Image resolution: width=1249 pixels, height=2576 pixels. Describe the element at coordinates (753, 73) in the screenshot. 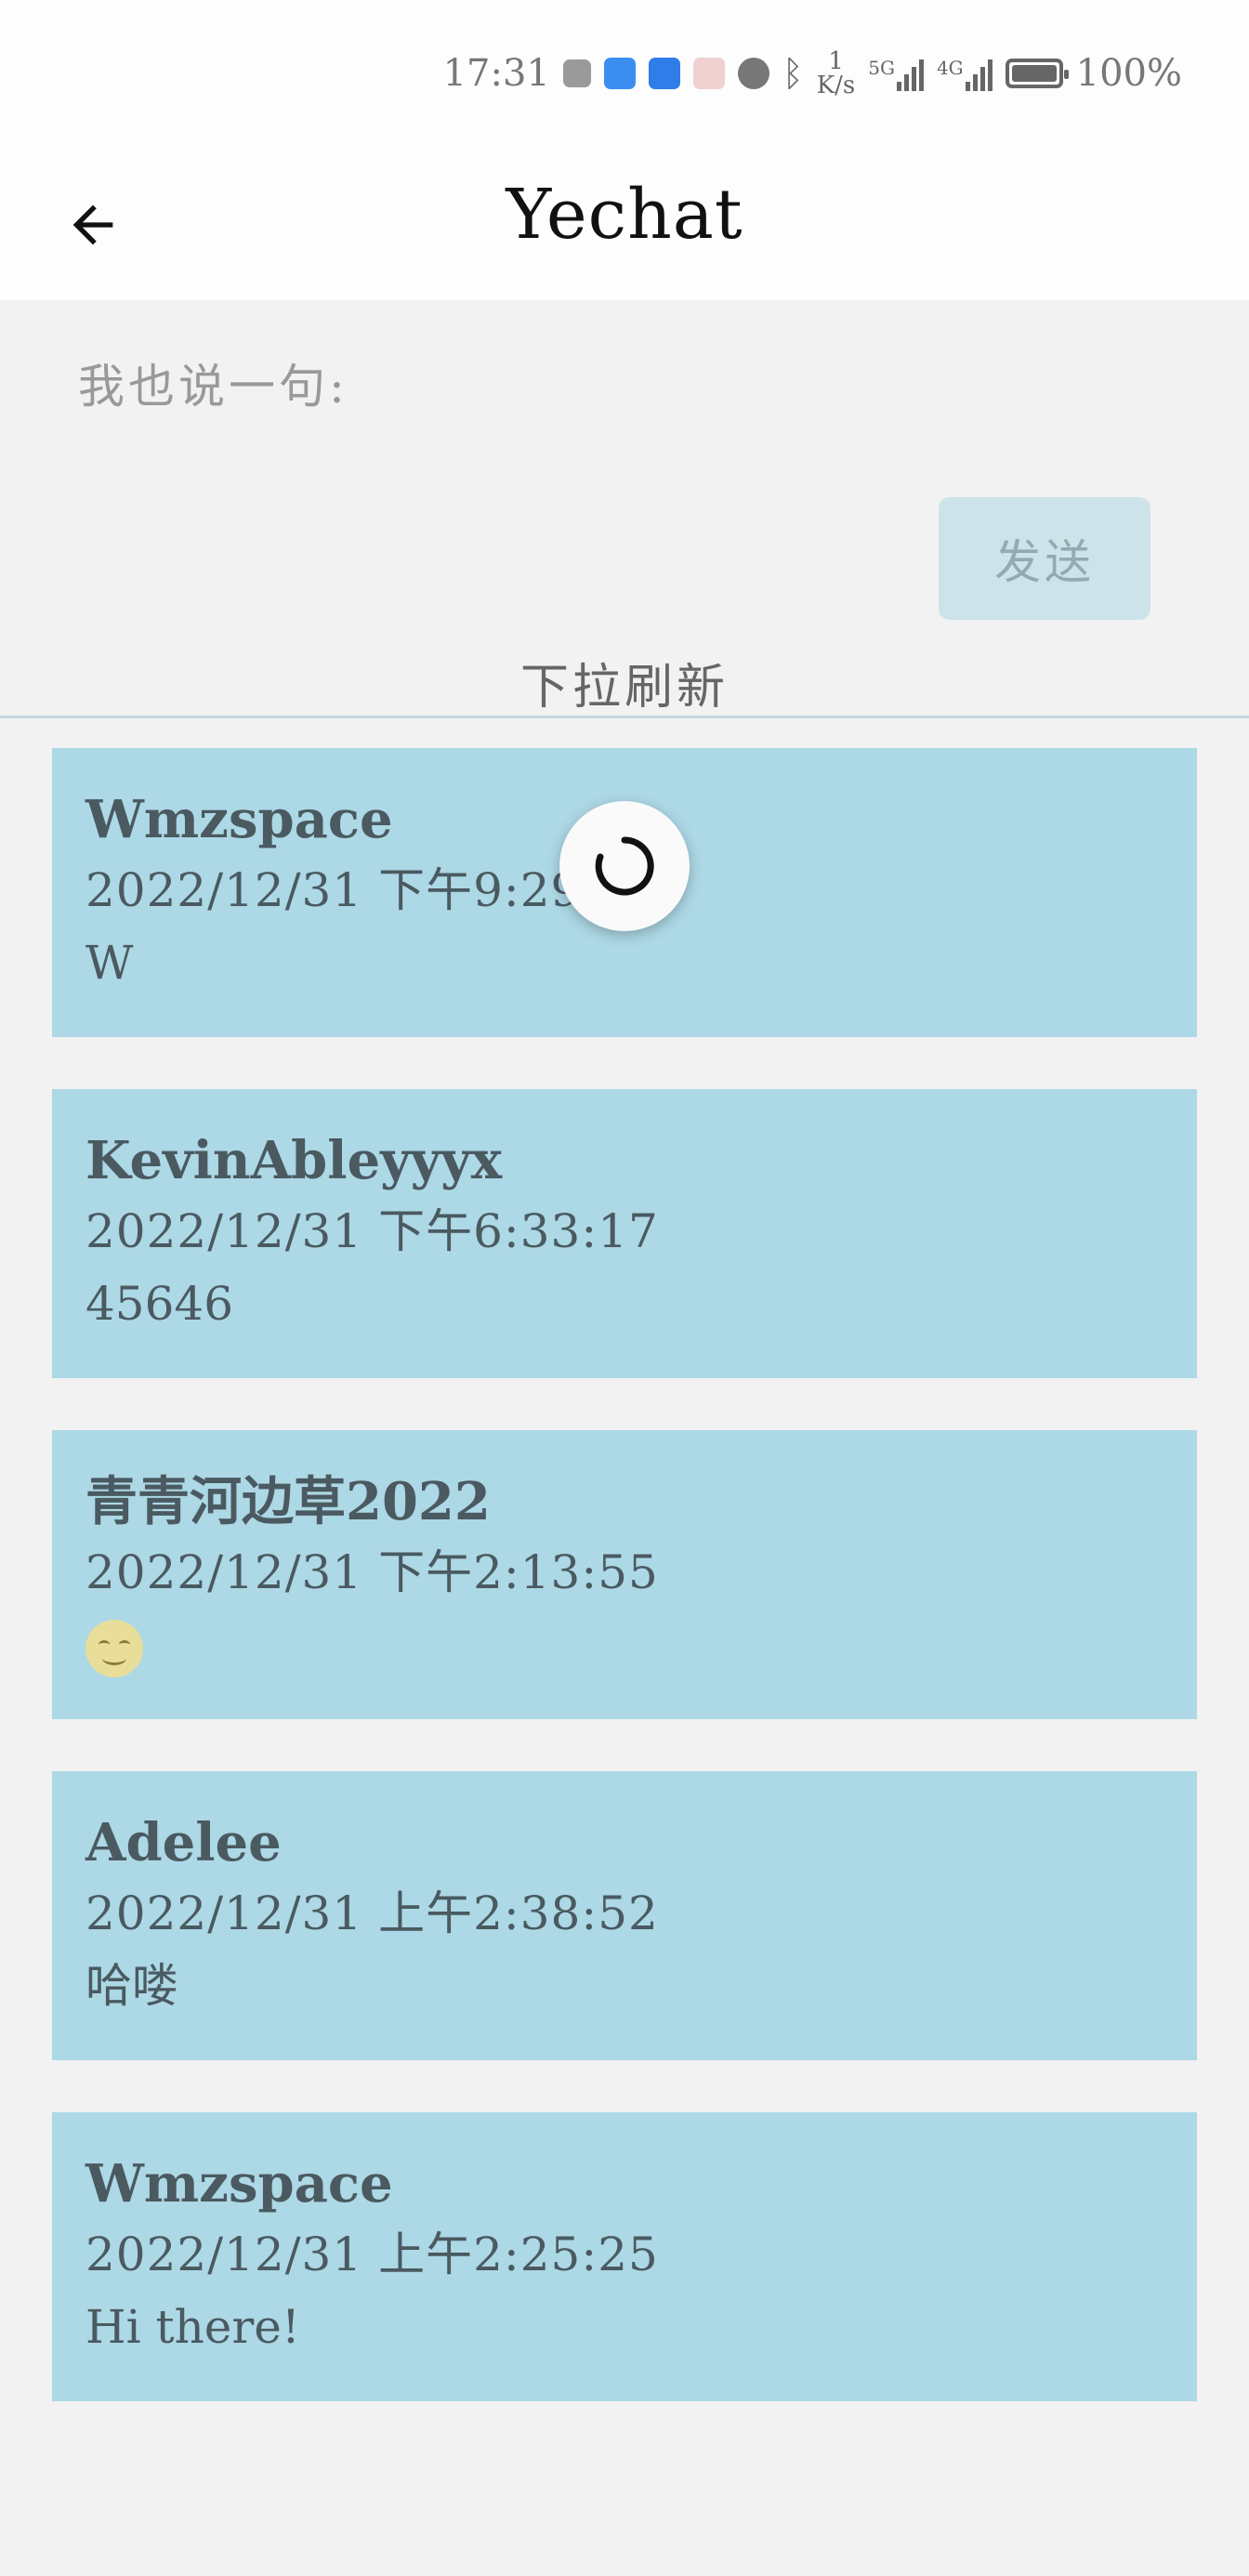

I see `chat-bubble-icon` at that location.